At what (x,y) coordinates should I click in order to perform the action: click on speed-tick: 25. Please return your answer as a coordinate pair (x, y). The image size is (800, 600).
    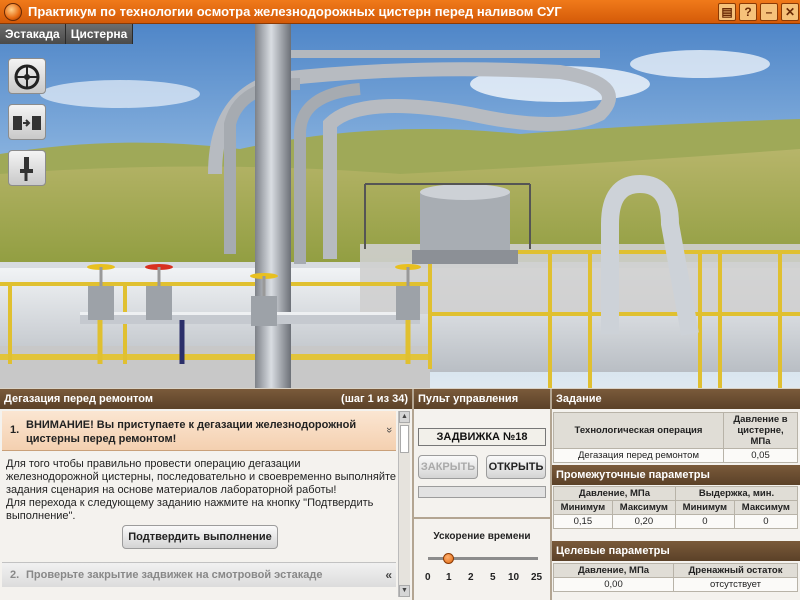
    Looking at the image, I should click on (537, 577).